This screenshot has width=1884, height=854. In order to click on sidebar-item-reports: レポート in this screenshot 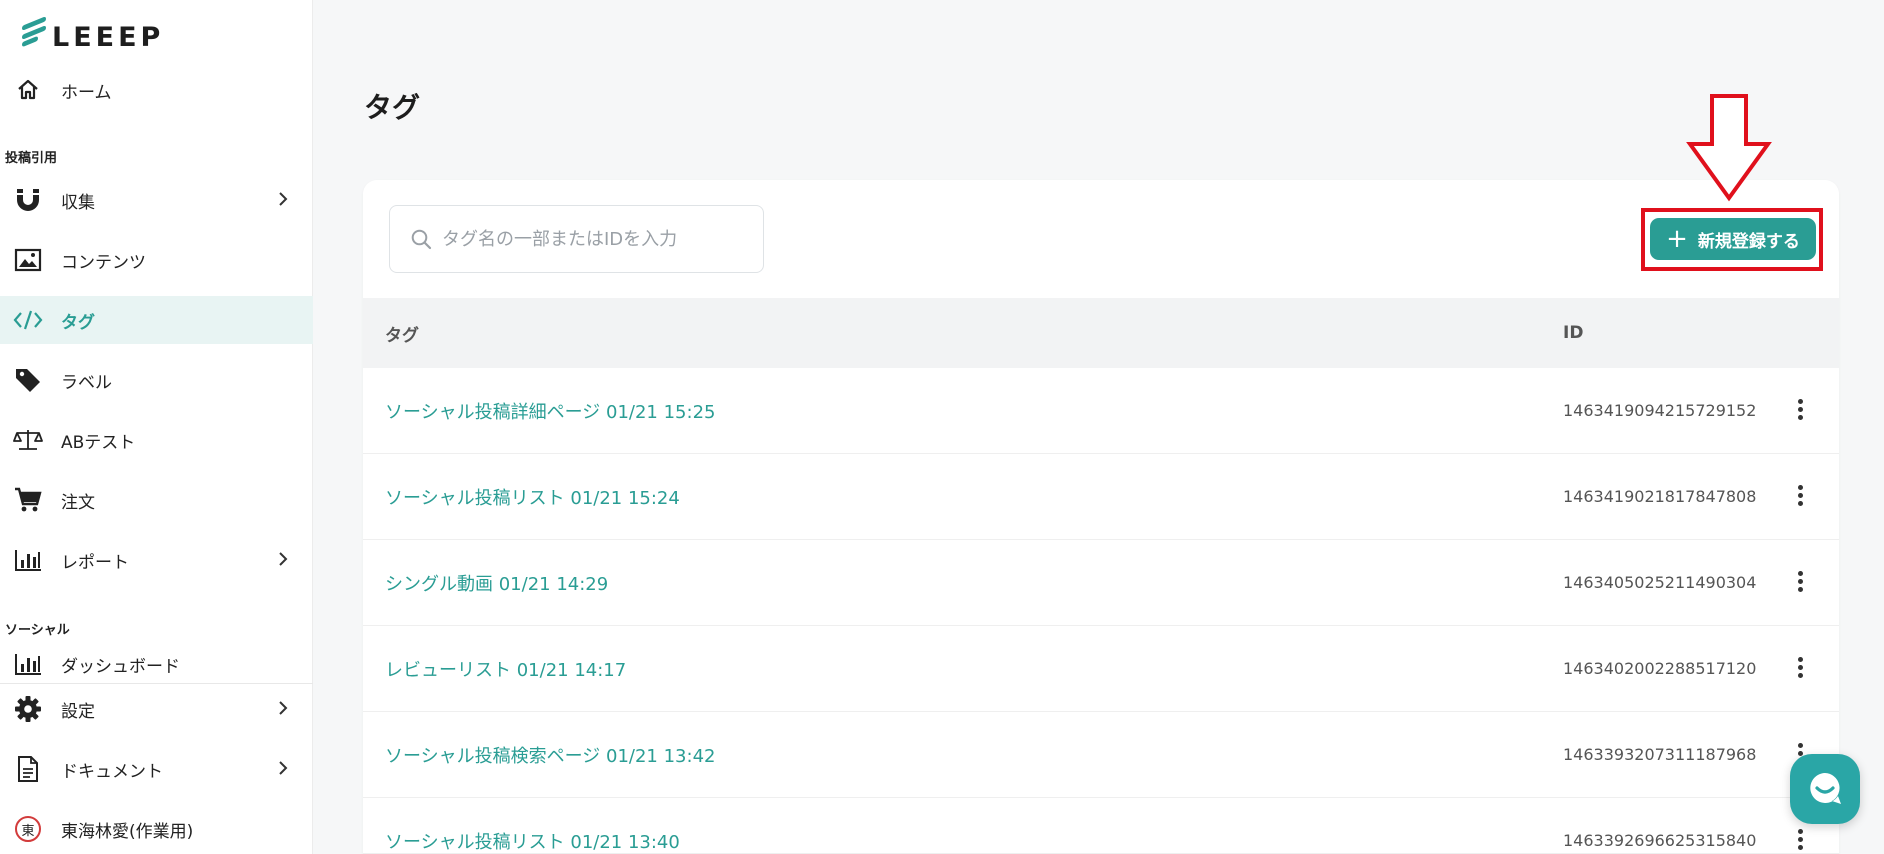, I will do `click(156, 560)`.